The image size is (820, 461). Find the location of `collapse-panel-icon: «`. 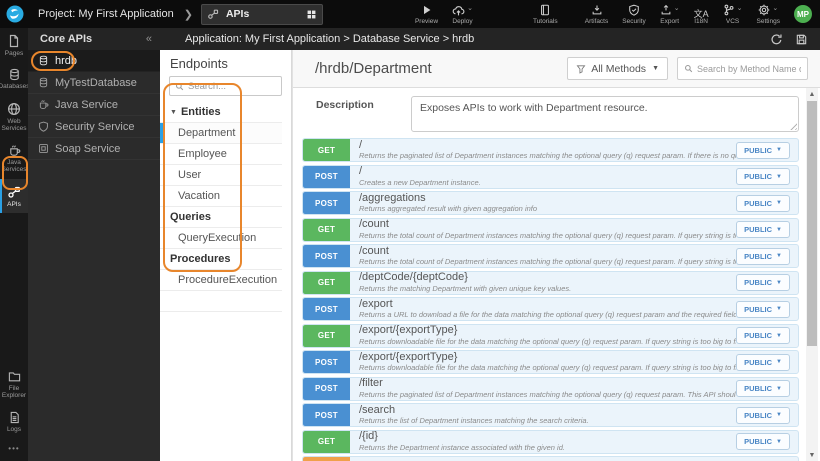

collapse-panel-icon: « is located at coordinates (149, 39).